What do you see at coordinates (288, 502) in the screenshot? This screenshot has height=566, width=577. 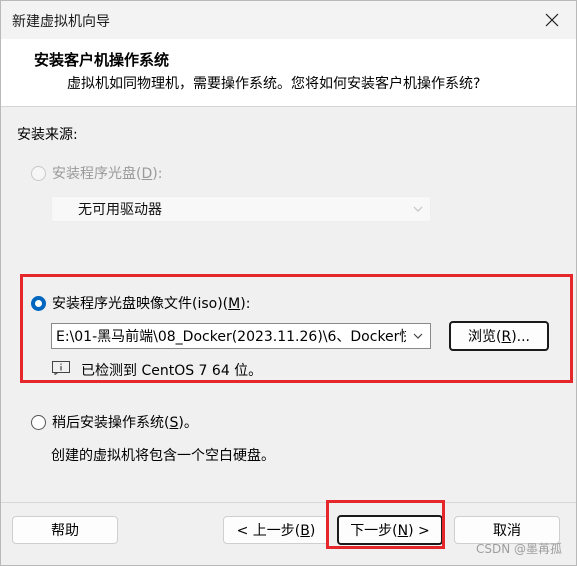 I see `footer-divider` at bounding box center [288, 502].